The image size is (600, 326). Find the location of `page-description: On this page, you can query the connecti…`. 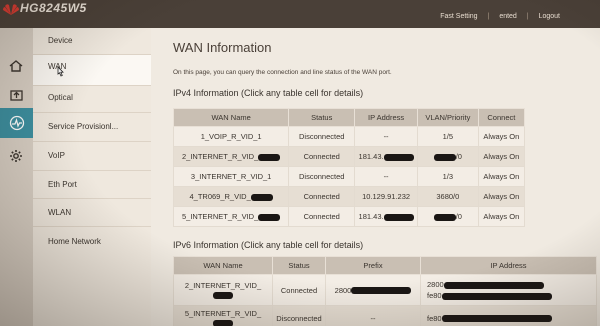

page-description: On this page, you can query the connecti… is located at coordinates (282, 72).